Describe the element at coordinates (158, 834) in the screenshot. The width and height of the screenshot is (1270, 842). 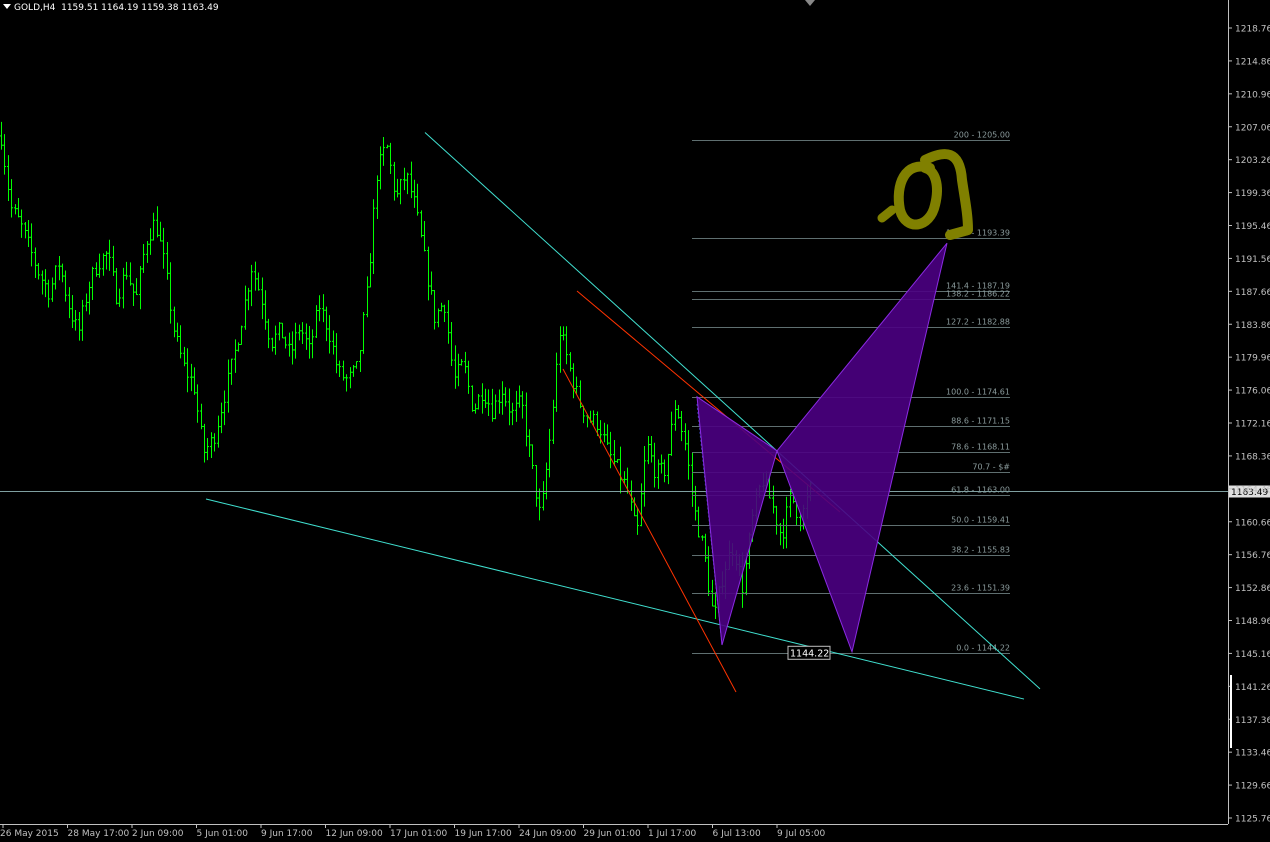
I see `x-tick-label: 2 Jun 09:00` at that location.